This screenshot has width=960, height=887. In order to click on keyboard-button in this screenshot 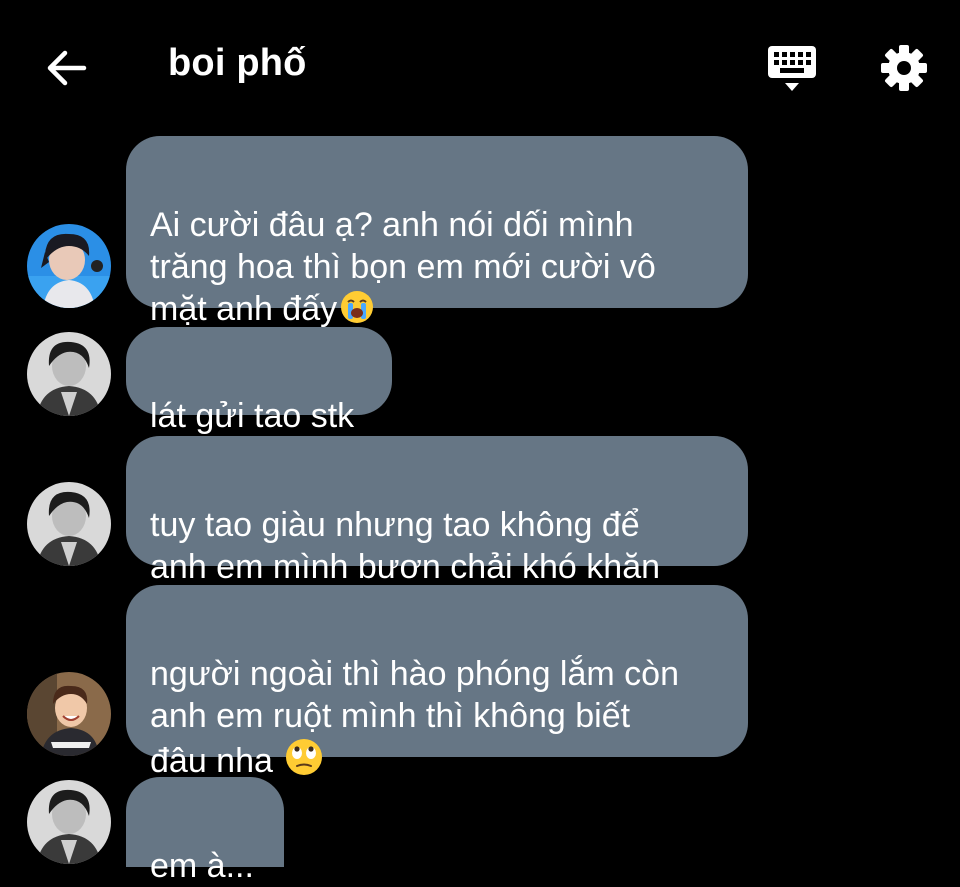, I will do `click(792, 69)`.